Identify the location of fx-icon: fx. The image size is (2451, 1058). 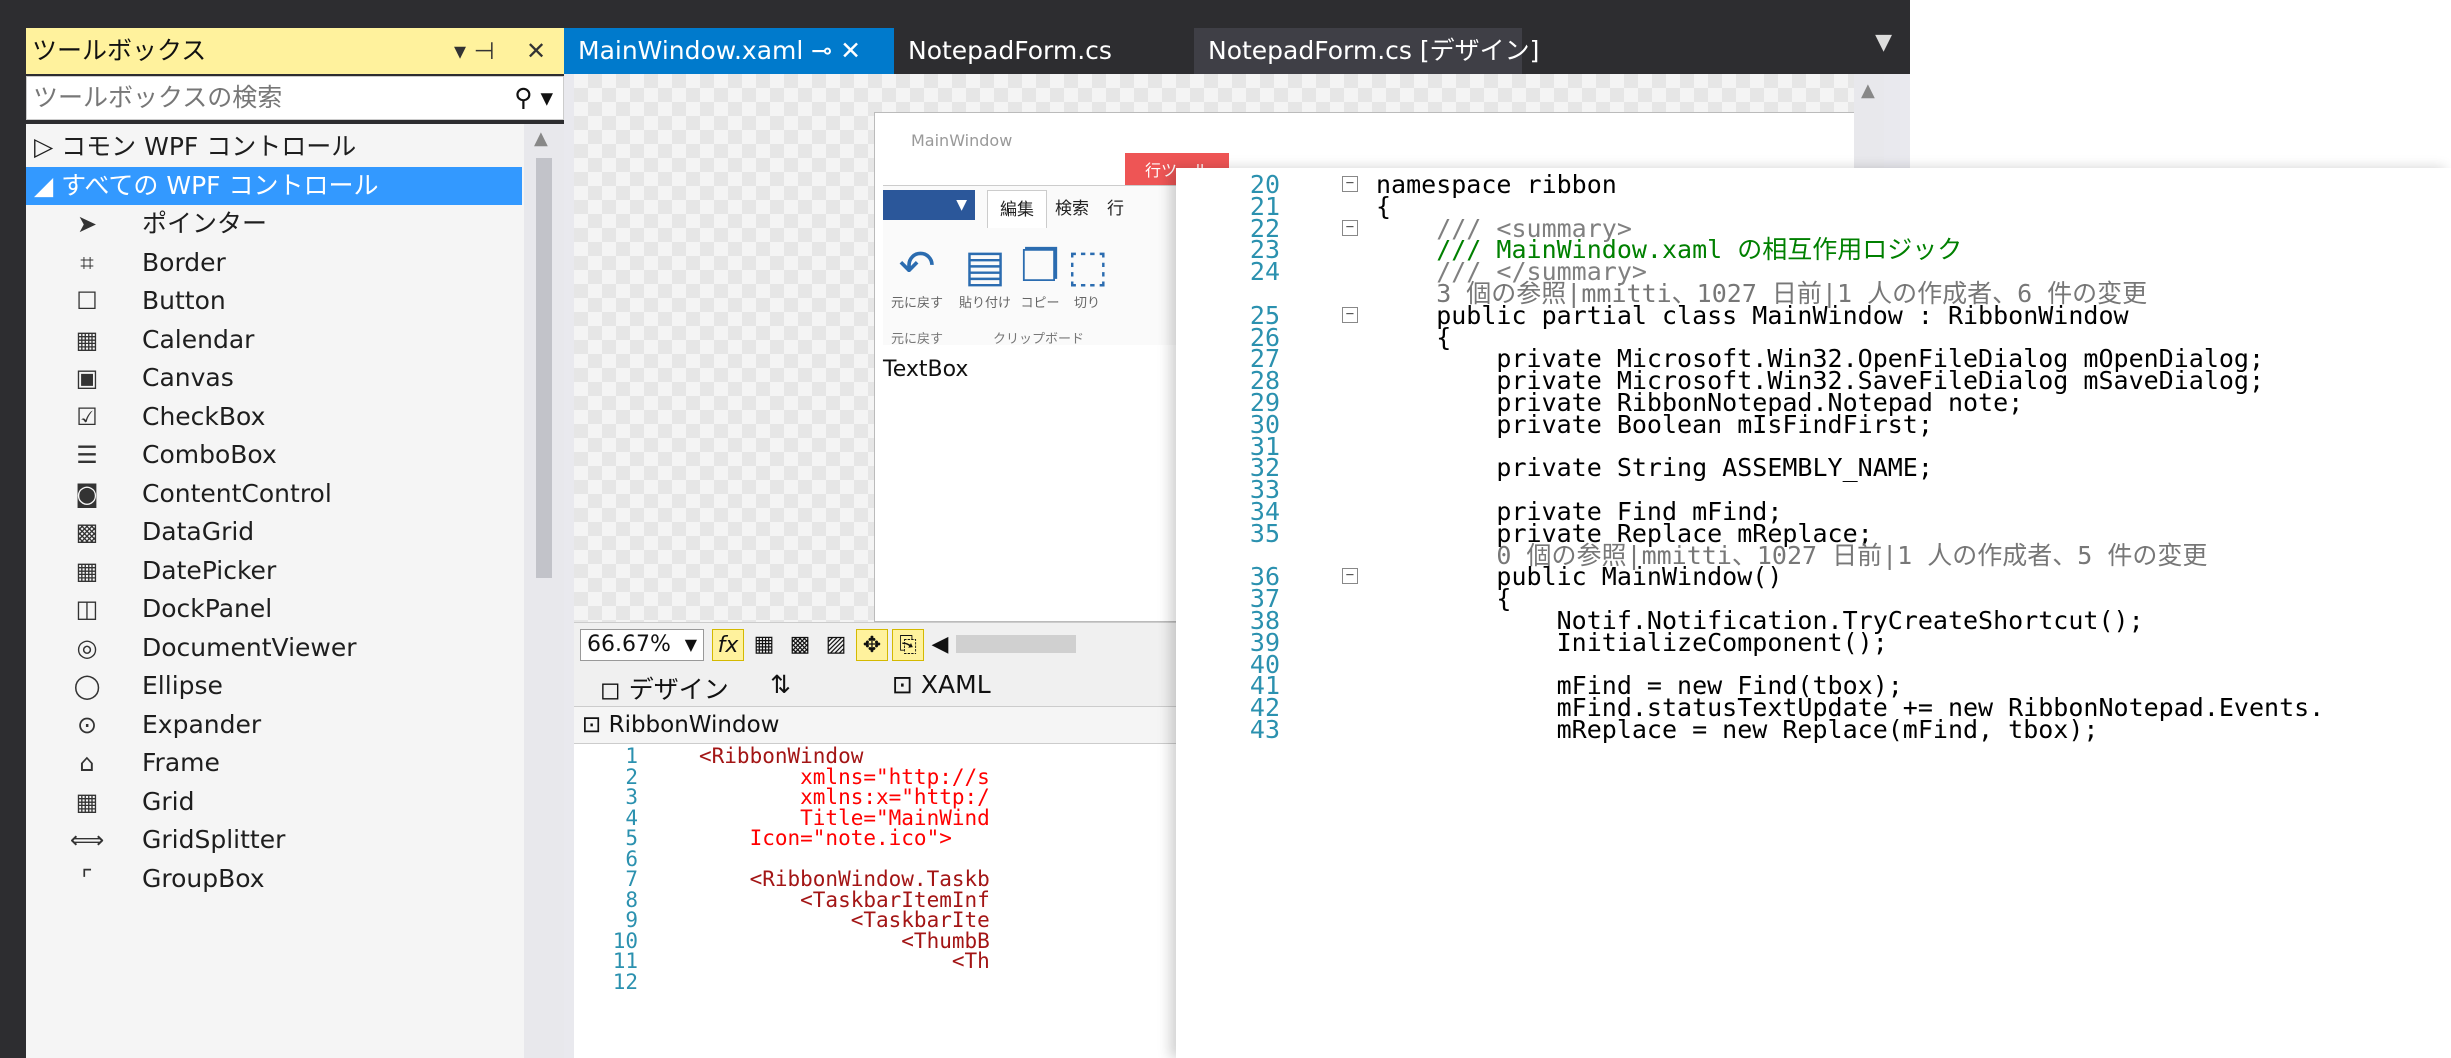
(728, 645).